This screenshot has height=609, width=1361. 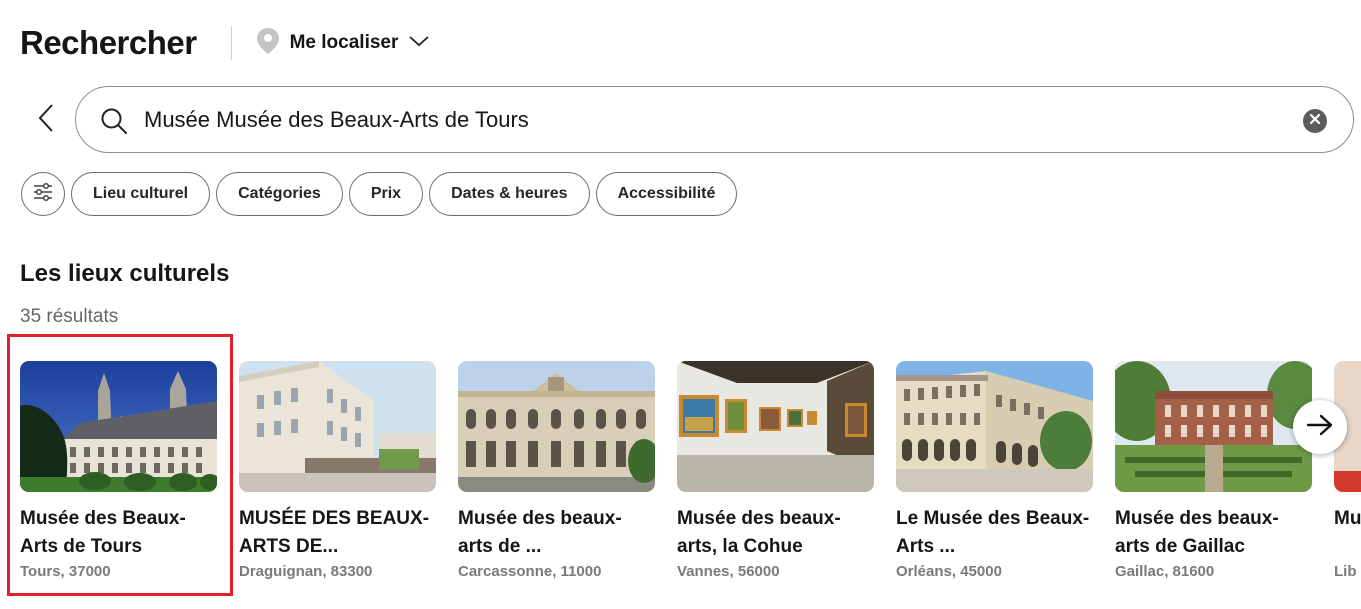 I want to click on search-bar, so click(x=714, y=119).